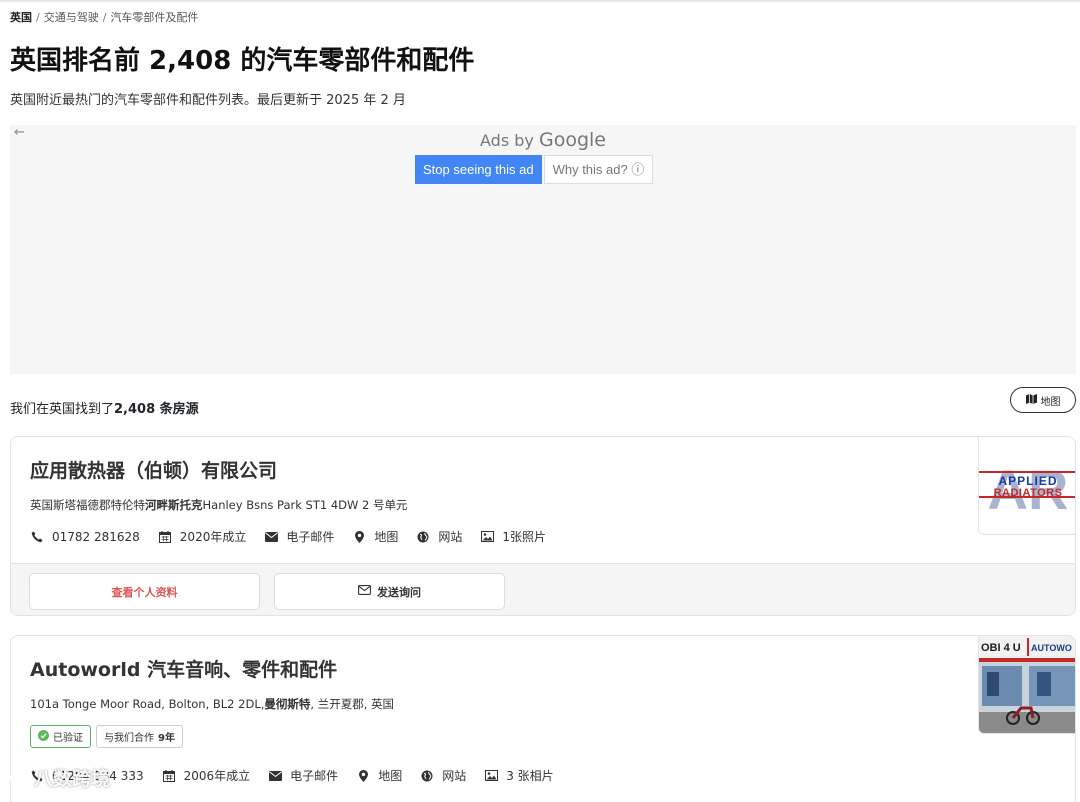 The height and width of the screenshot is (802, 1080). I want to click on map-icon, so click(1031, 400).